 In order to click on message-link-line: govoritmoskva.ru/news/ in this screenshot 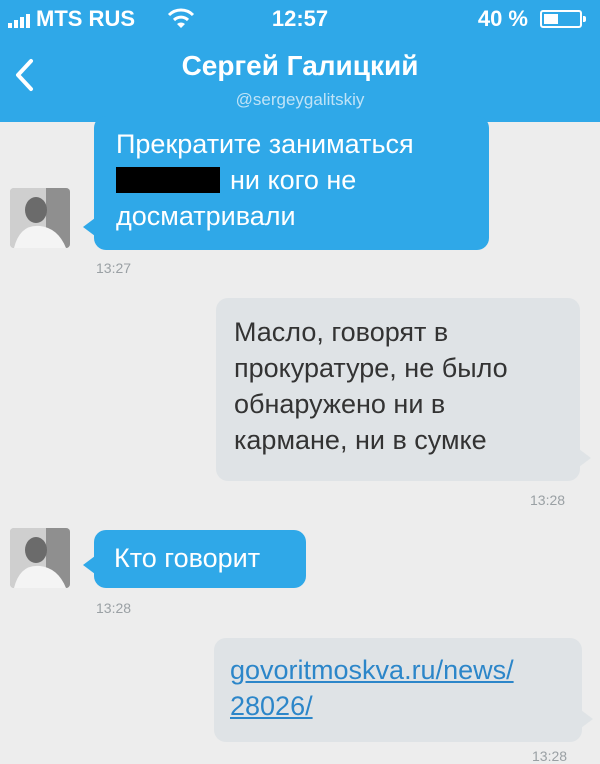, I will do `click(372, 670)`.